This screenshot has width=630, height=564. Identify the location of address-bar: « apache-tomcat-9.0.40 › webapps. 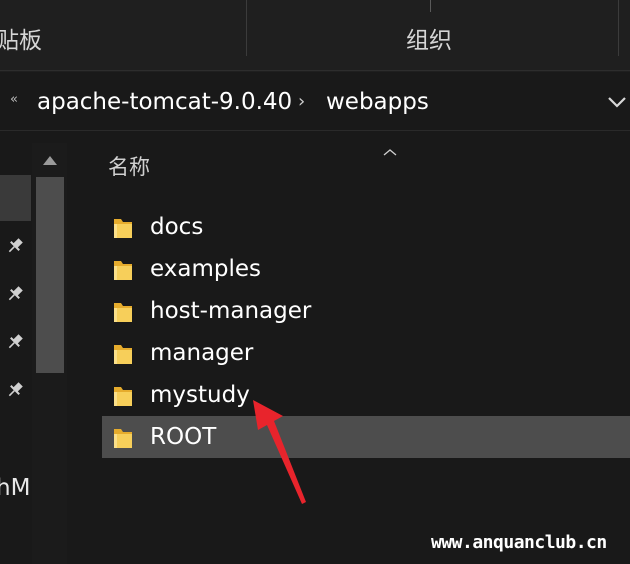
(315, 102).